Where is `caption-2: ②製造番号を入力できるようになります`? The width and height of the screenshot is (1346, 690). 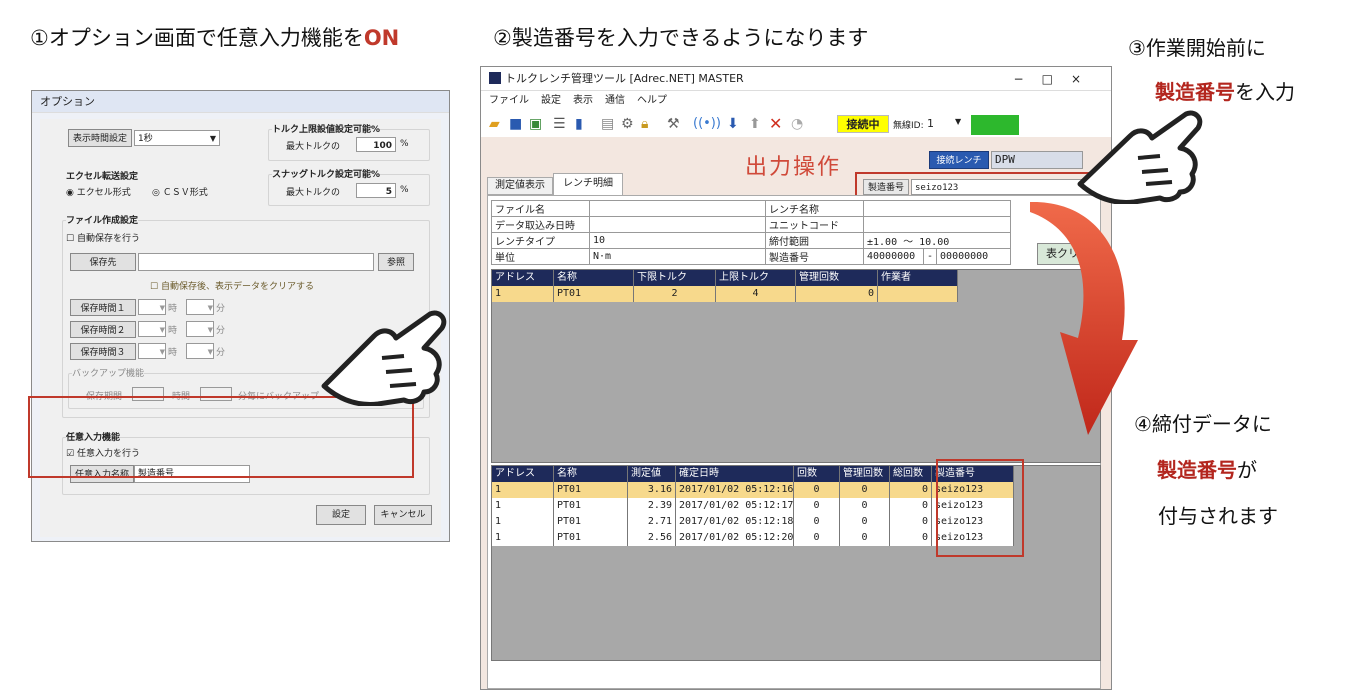
caption-2: ②製造番号を入力できるようになります is located at coordinates (681, 38).